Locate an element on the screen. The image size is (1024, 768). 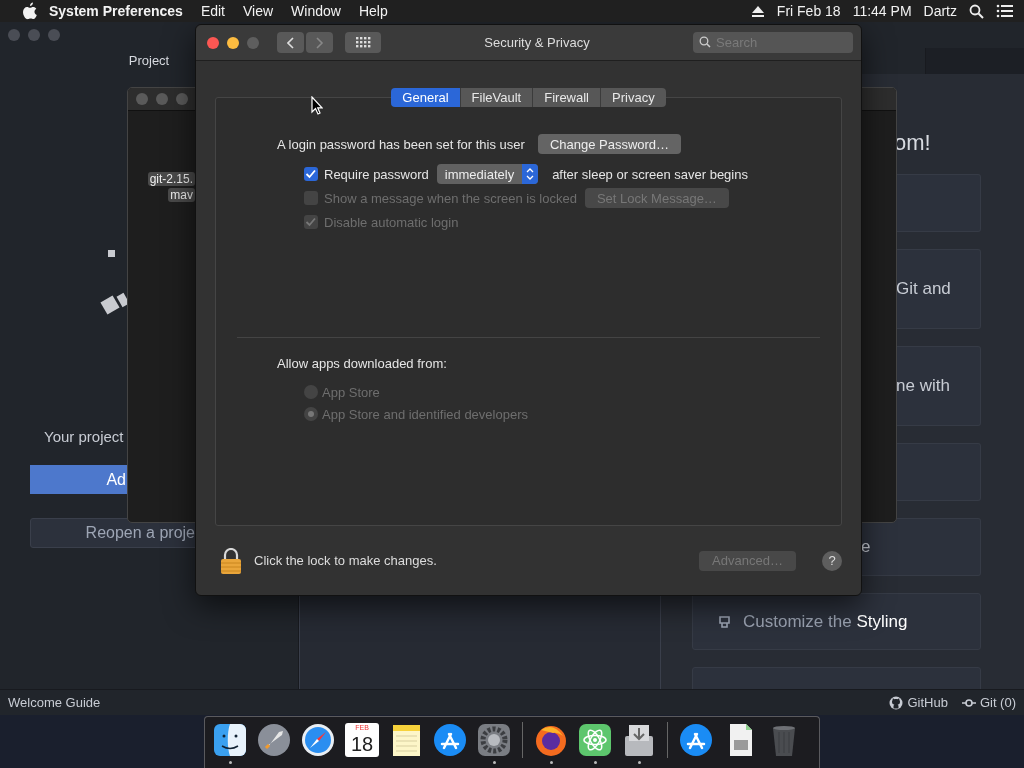
github-icon is located at coordinates (896, 702).